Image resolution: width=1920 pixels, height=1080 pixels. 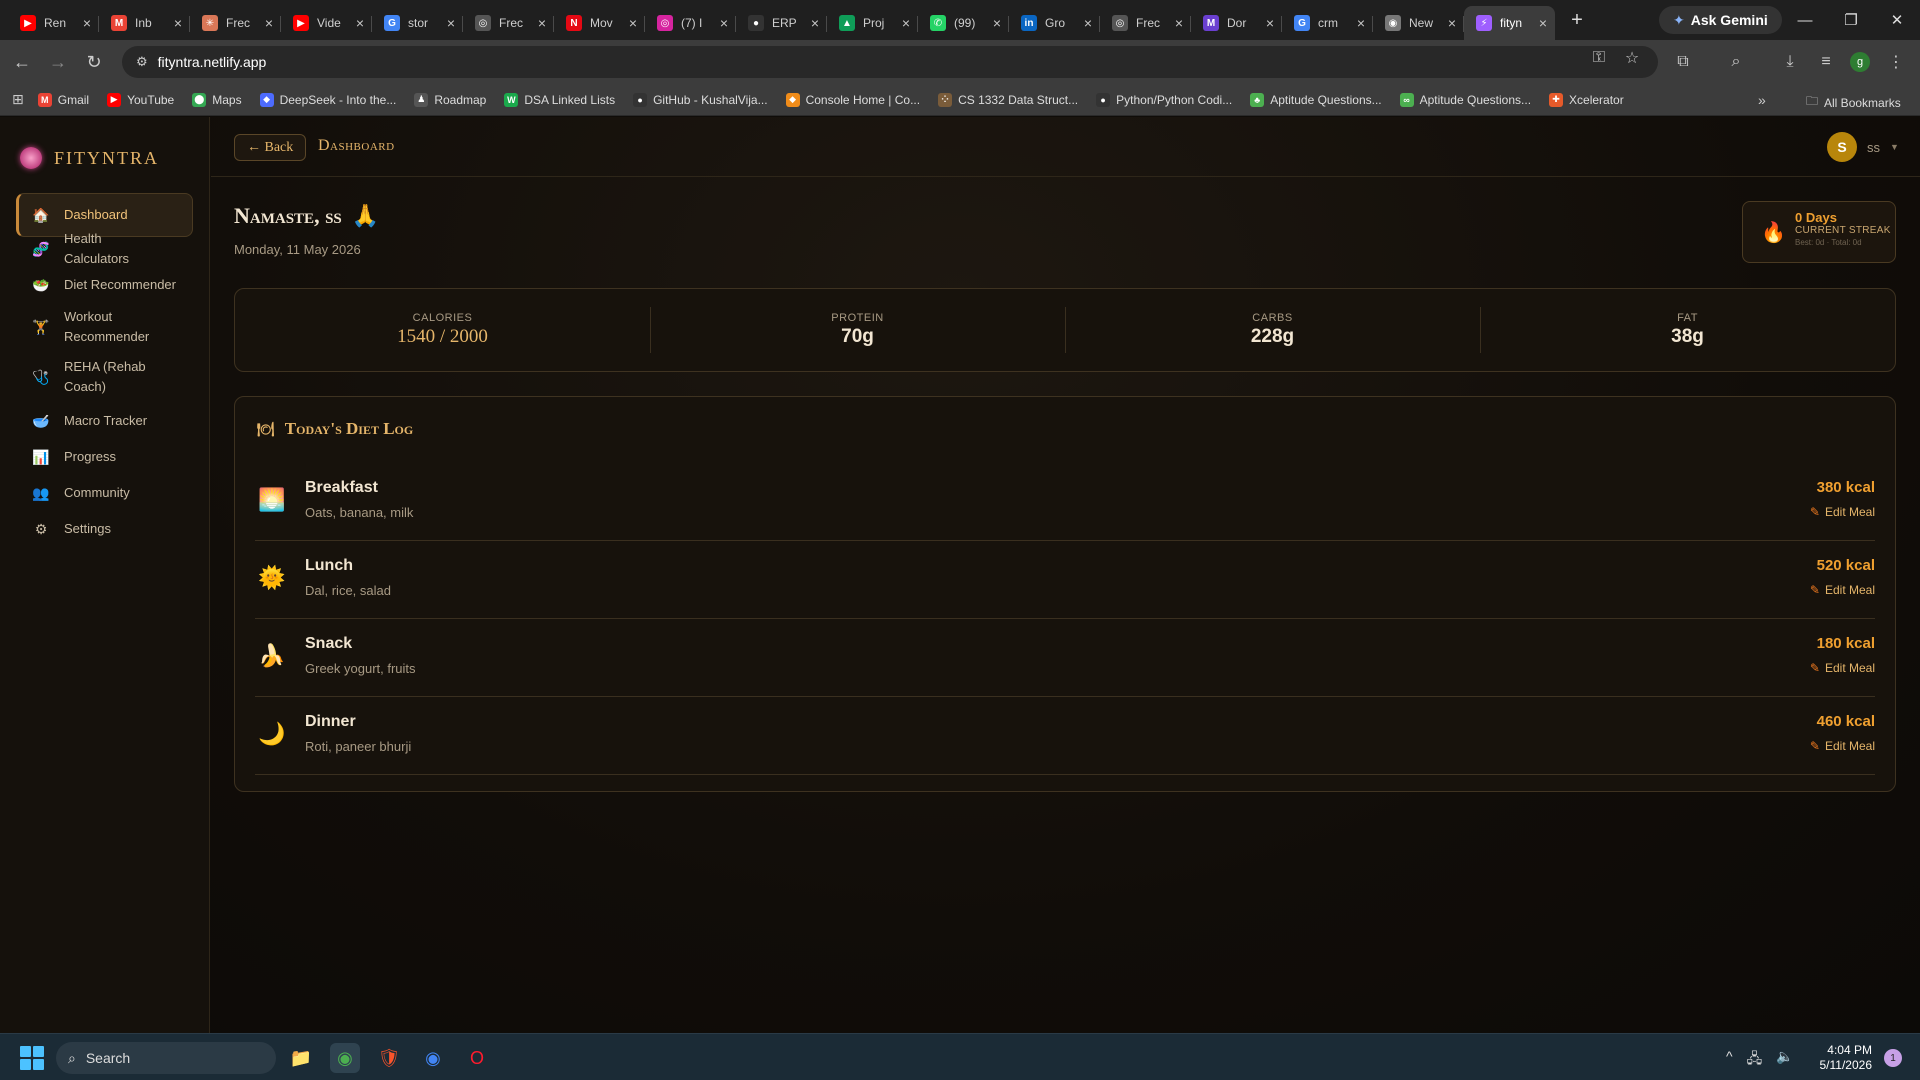 What do you see at coordinates (450, 99) in the screenshot?
I see `bookmark-item: ♟ Roadmap` at bounding box center [450, 99].